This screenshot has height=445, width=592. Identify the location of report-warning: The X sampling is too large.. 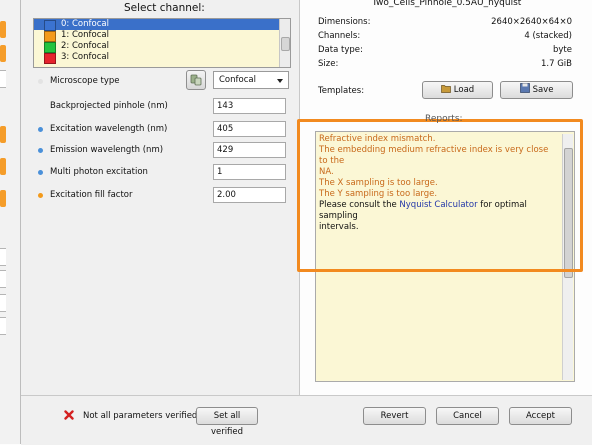
(378, 183).